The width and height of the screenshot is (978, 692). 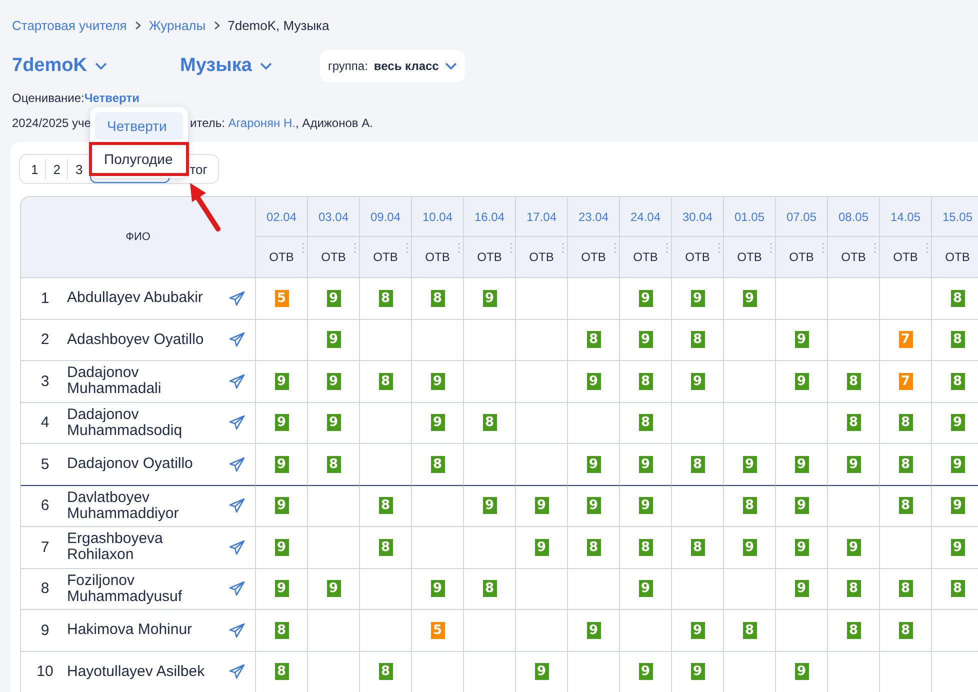 What do you see at coordinates (262, 123) in the screenshot?
I see `teacher-link: Агаронян Н.` at bounding box center [262, 123].